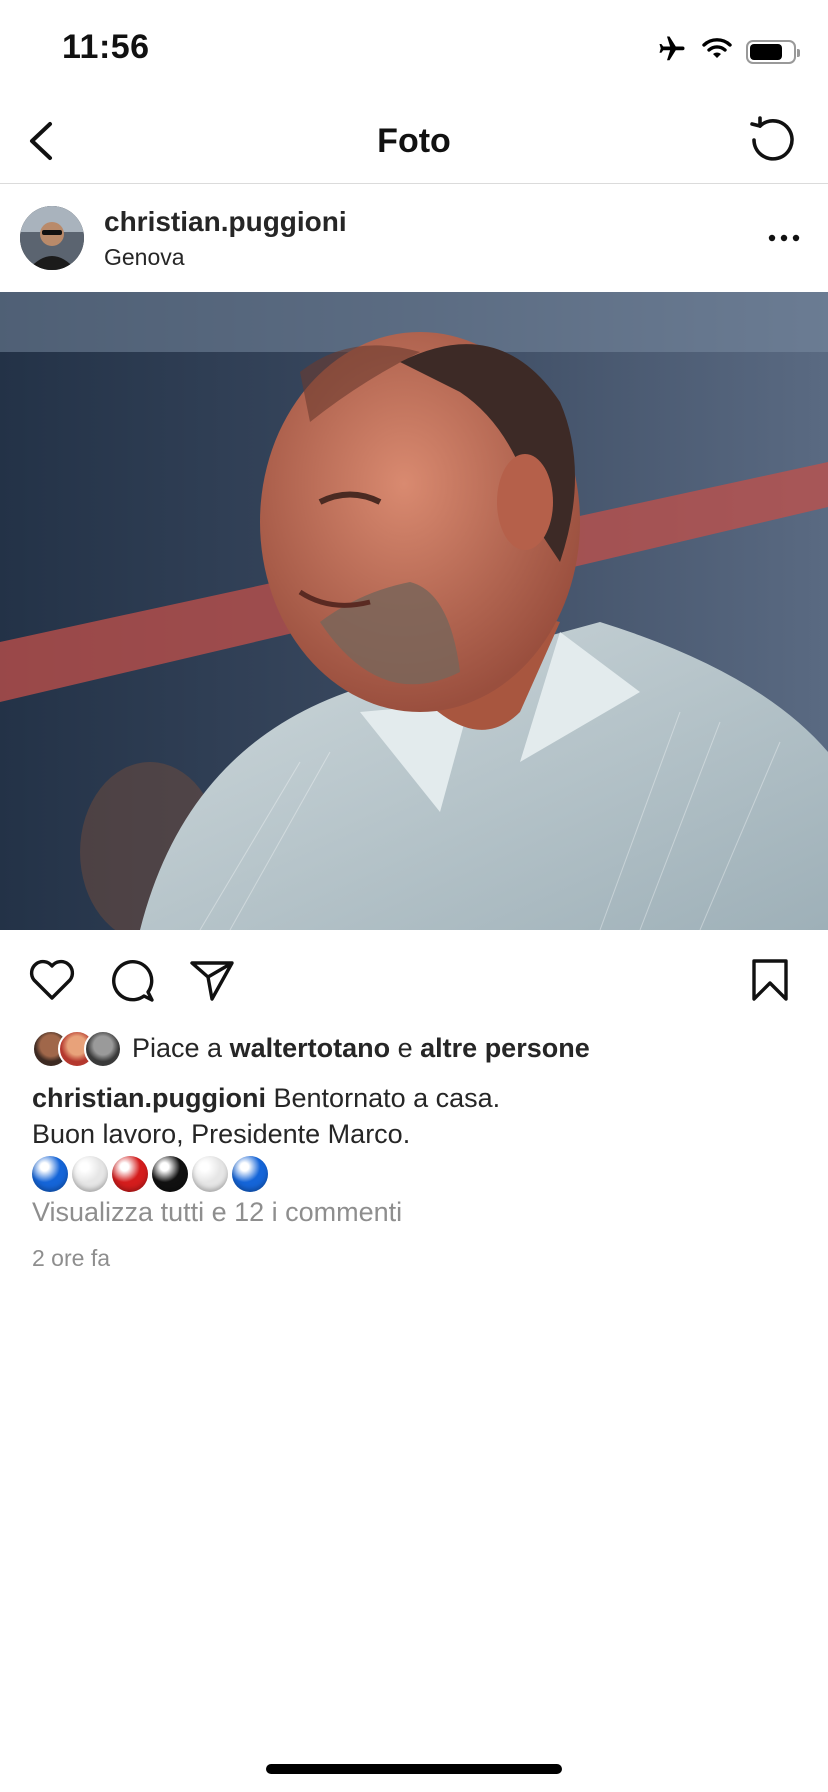  I want to click on comment-icon, so click(133, 981).